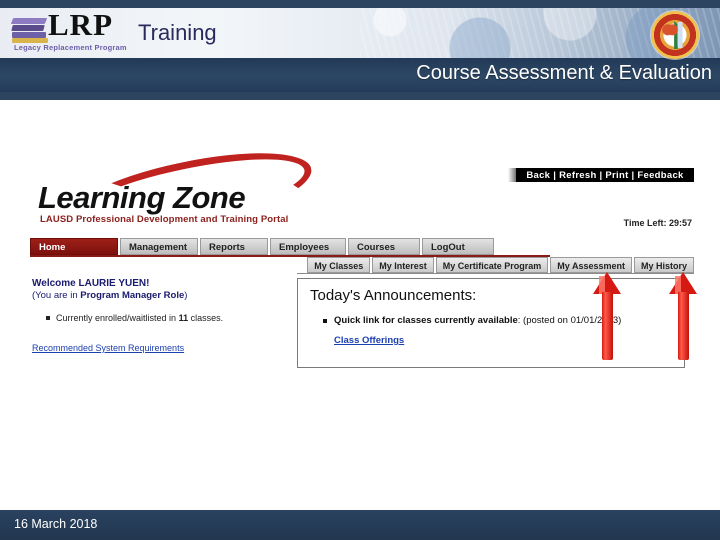  What do you see at coordinates (29, 30) in the screenshot?
I see `stacked-books-icon` at bounding box center [29, 30].